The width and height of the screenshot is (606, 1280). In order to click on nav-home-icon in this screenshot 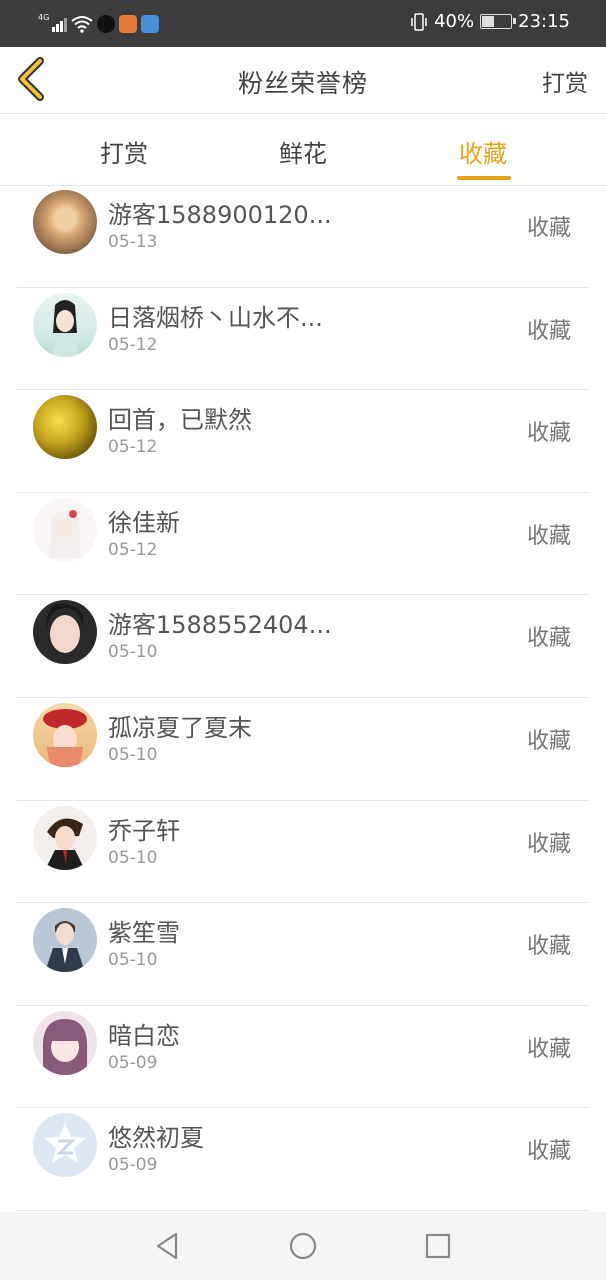, I will do `click(303, 1246)`.